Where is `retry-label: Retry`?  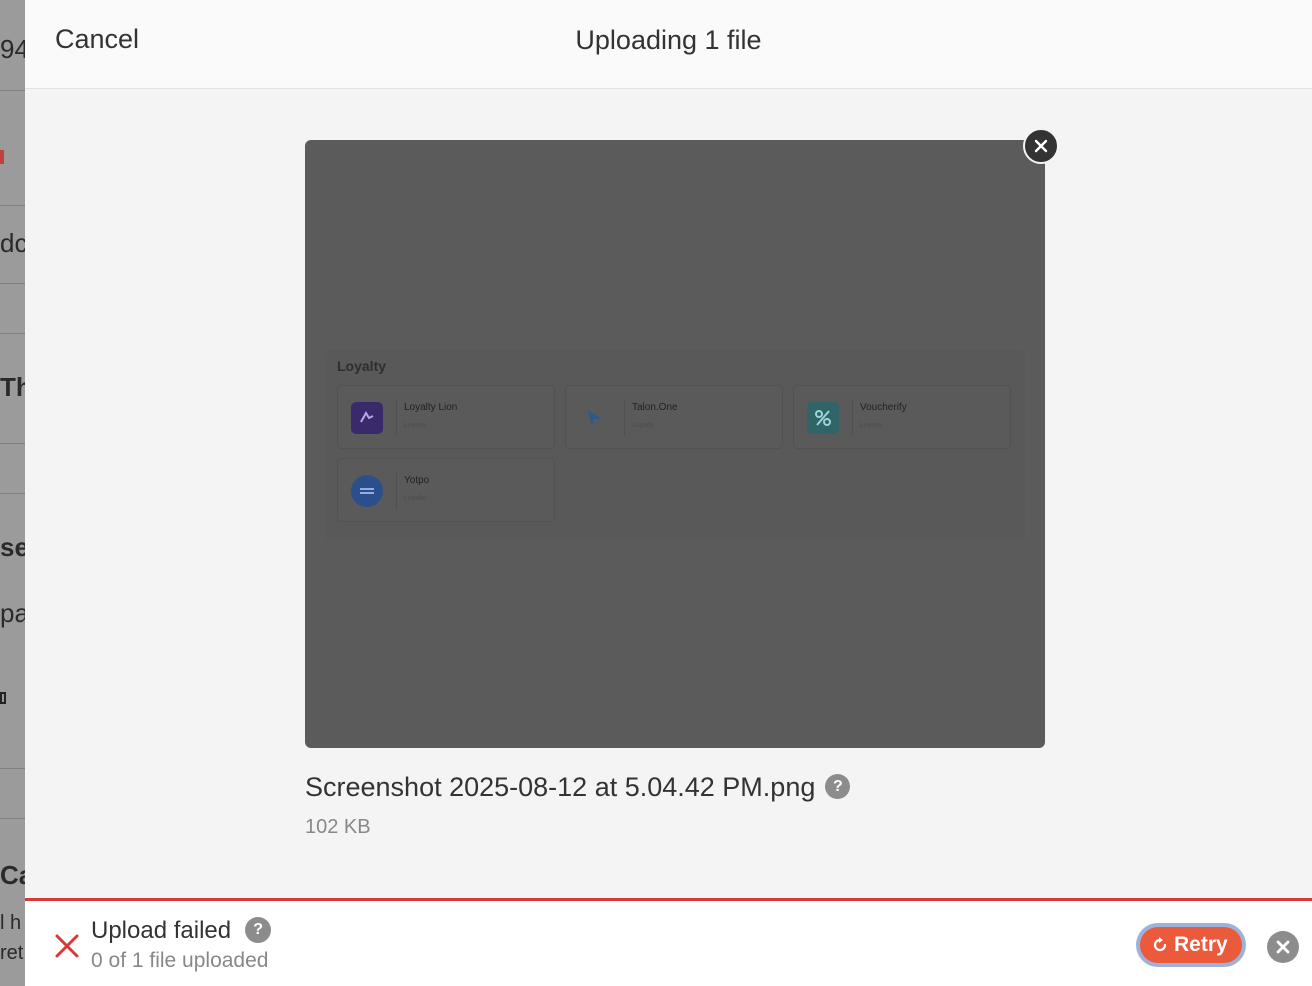
retry-label: Retry is located at coordinates (1201, 944).